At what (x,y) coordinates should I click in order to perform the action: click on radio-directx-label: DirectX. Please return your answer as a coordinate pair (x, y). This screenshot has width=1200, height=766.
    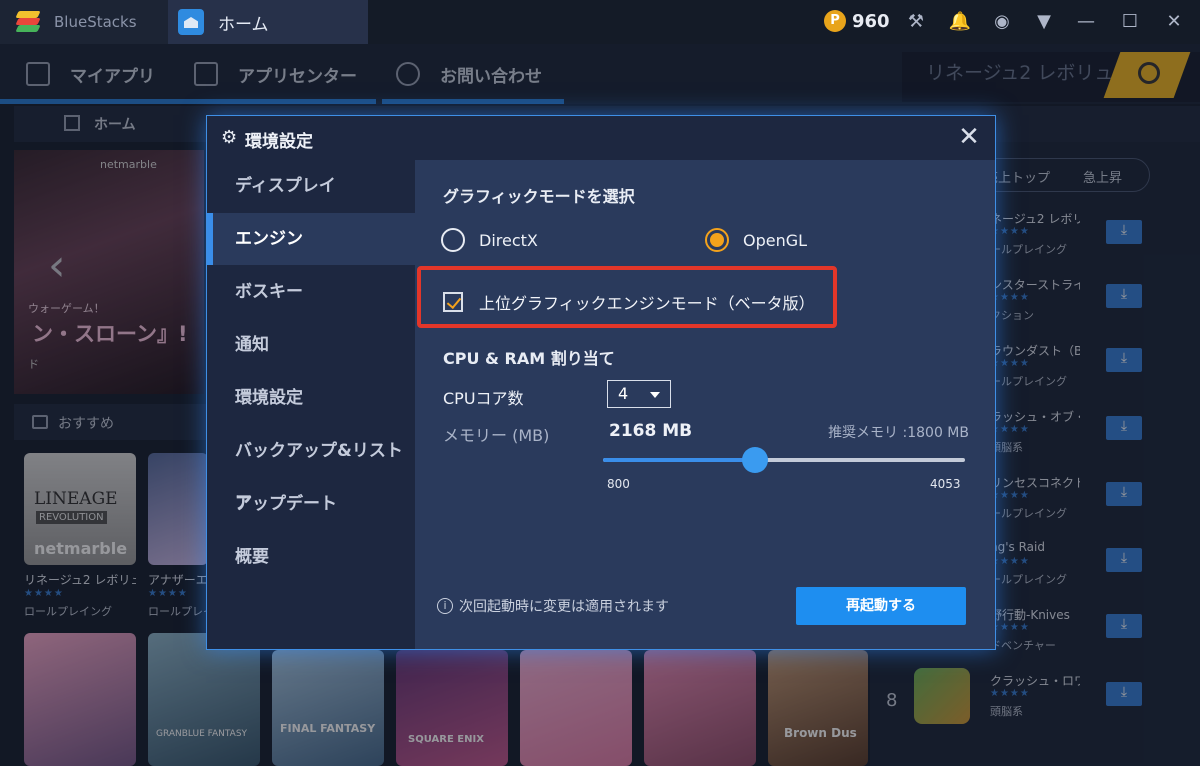
    Looking at the image, I should click on (508, 240).